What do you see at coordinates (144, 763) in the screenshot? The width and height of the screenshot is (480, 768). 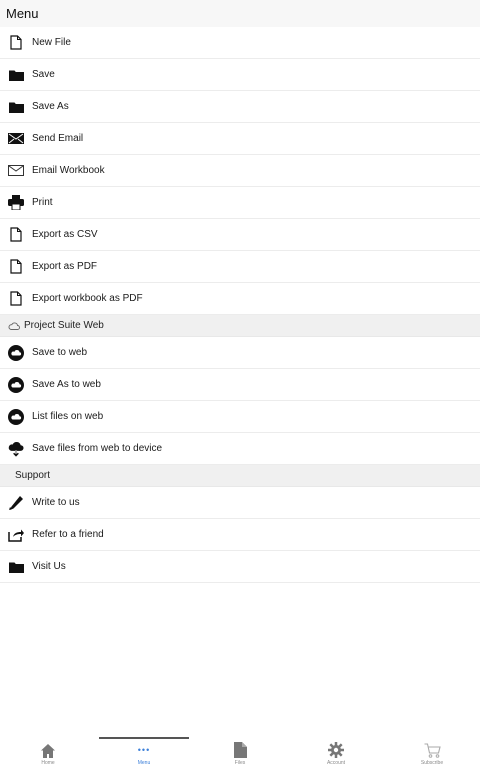 I see `tab-label: Menu` at bounding box center [144, 763].